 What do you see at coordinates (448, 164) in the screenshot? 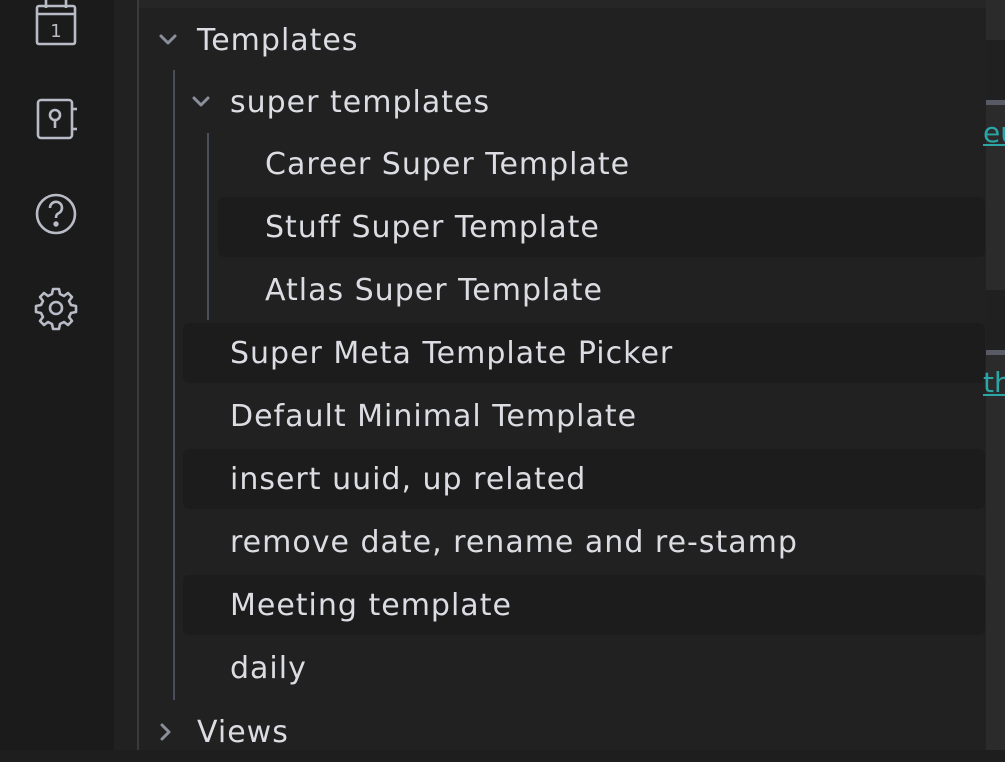
I see `file-label: Career Super Template` at bounding box center [448, 164].